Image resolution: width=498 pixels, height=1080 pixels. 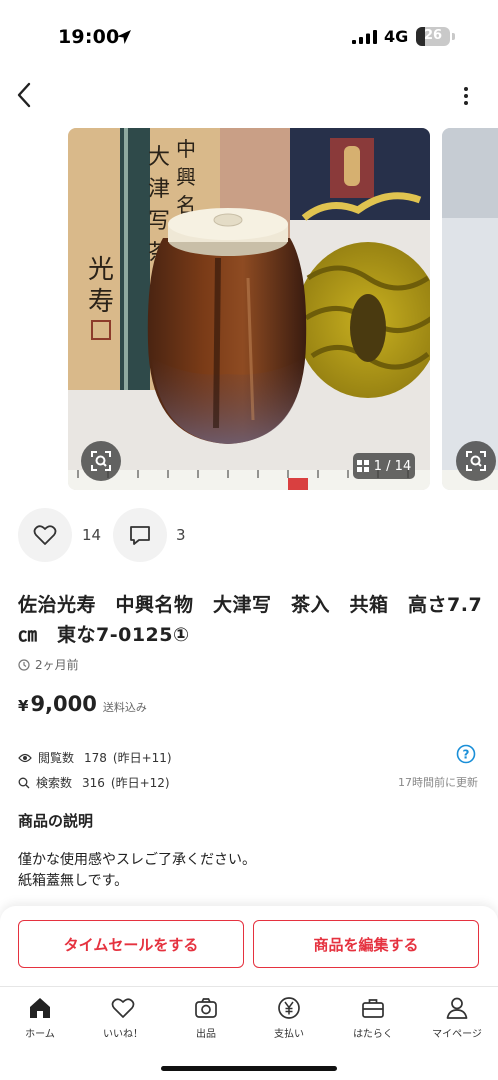 What do you see at coordinates (54, 783) in the screenshot?
I see `searches-label: 検索数` at bounding box center [54, 783].